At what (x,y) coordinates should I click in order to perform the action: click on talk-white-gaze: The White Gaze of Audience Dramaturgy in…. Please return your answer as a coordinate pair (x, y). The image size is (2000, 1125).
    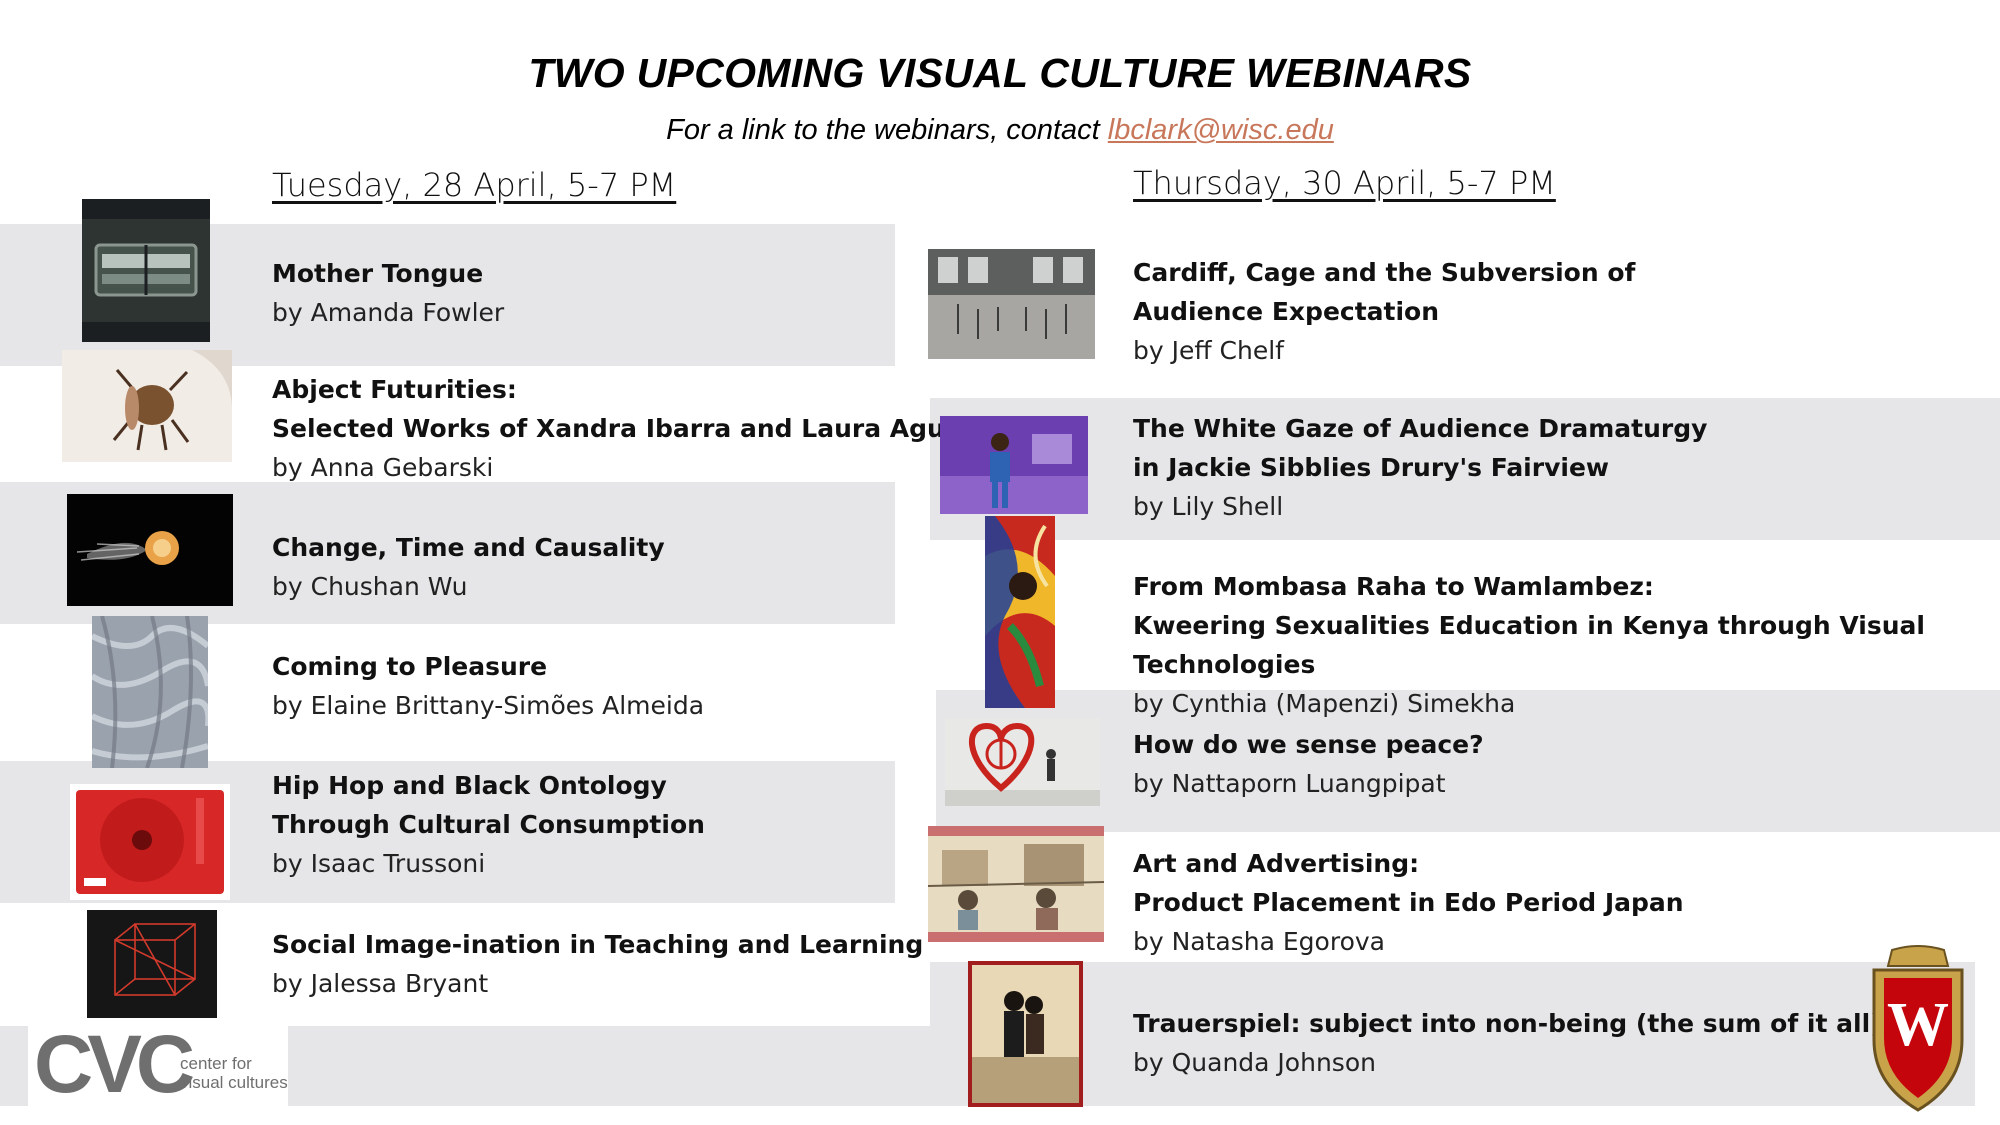
    Looking at the image, I should click on (1420, 467).